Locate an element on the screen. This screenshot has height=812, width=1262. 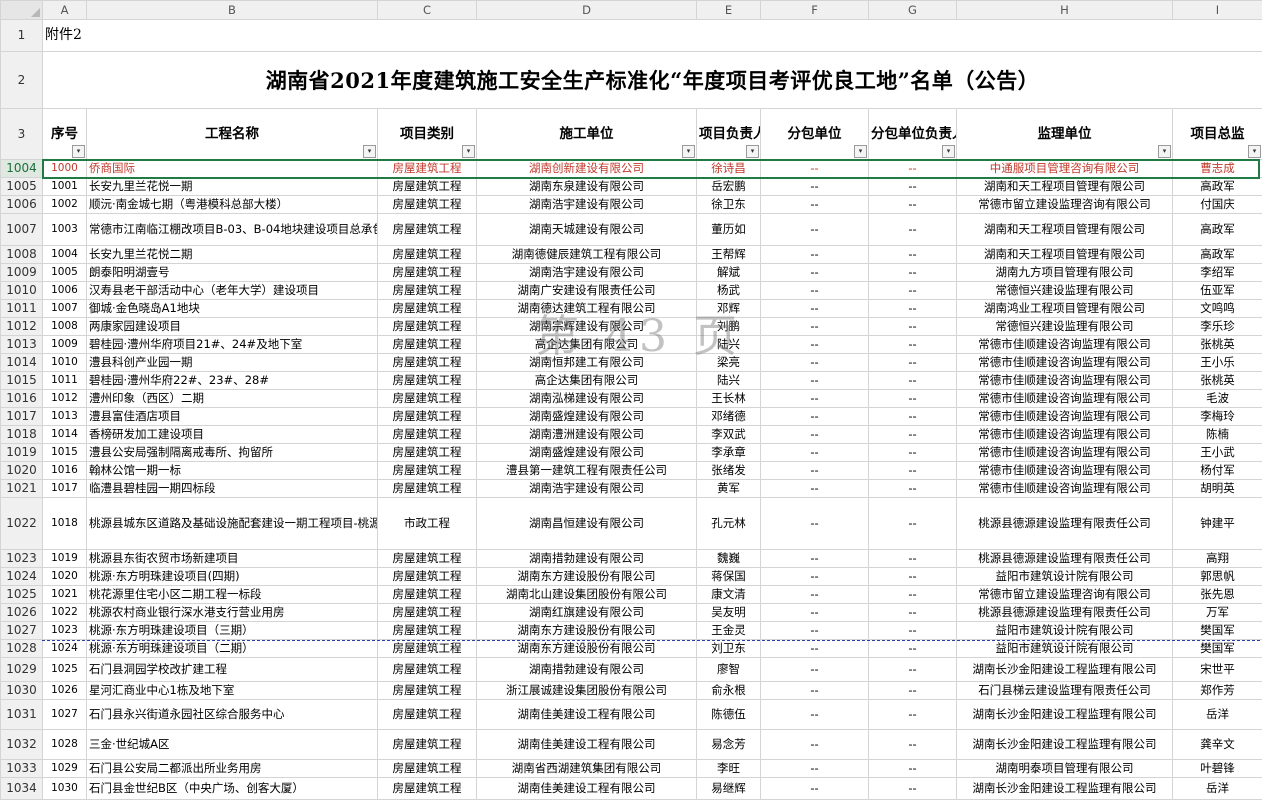
row-header: 1022 is located at coordinates (21, 523).